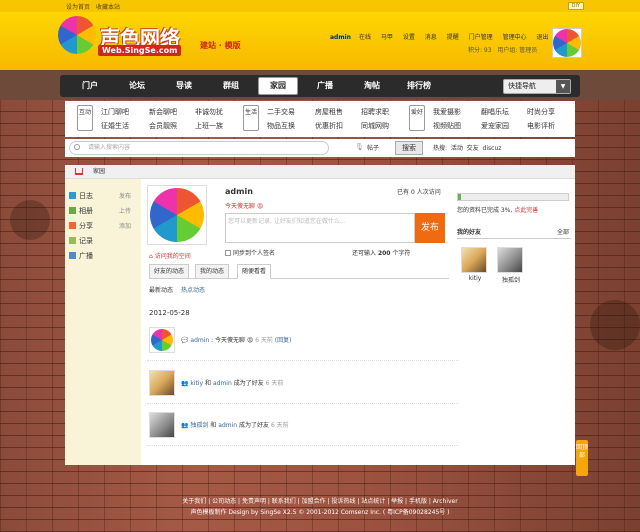 Image resolution: width=640 pixels, height=532 pixels. What do you see at coordinates (513, 197) in the screenshot?
I see `profile-progress` at bounding box center [513, 197].